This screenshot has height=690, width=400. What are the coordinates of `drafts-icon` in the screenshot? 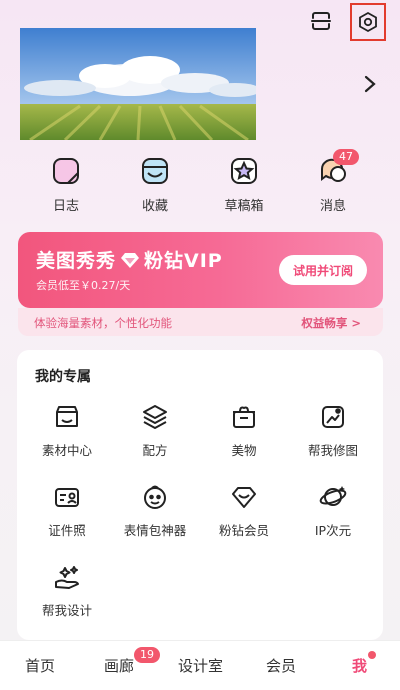 It's located at (244, 171).